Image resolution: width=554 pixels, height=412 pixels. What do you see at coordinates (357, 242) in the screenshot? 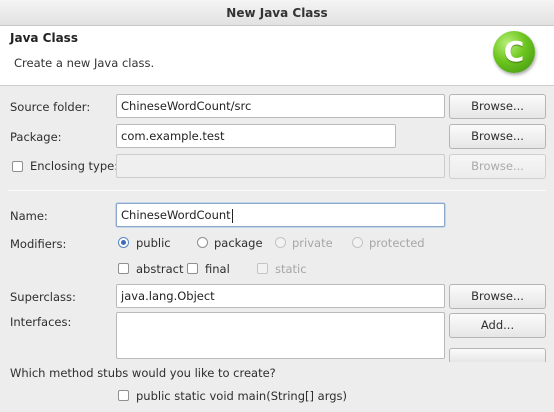
I see `modifier-protected-radio` at bounding box center [357, 242].